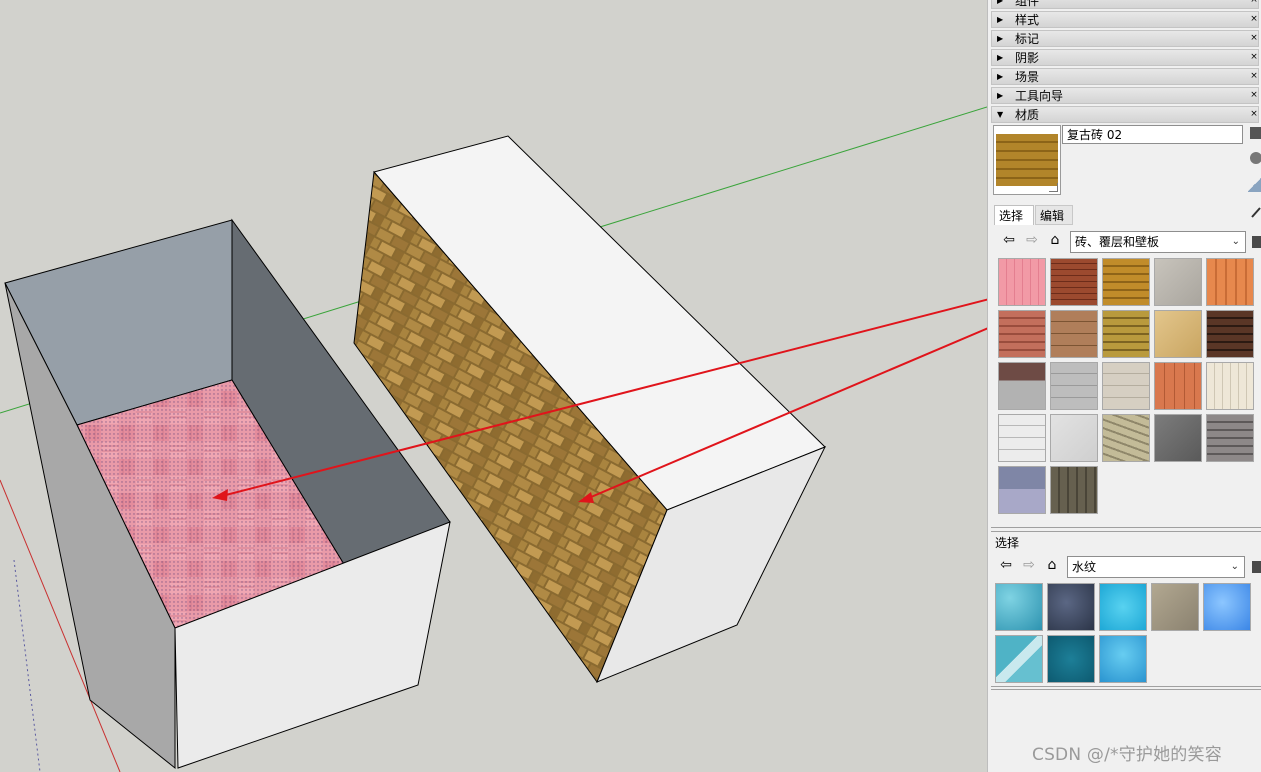 Image resolution: width=1261 pixels, height=772 pixels. What do you see at coordinates (1125, 76) in the screenshot?
I see `tray-row-scenes: ▶ 场景 ×` at bounding box center [1125, 76].